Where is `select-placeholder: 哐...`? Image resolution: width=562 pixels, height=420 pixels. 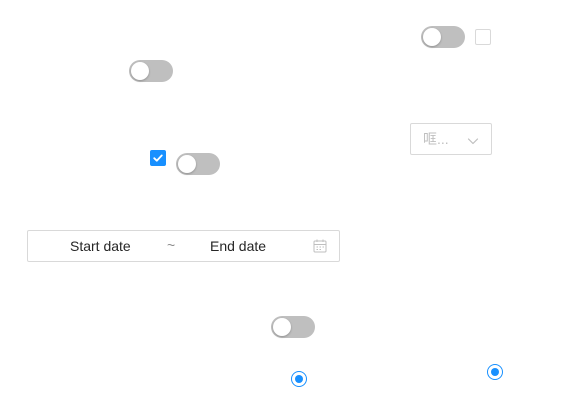 select-placeholder: 哐... is located at coordinates (436, 139).